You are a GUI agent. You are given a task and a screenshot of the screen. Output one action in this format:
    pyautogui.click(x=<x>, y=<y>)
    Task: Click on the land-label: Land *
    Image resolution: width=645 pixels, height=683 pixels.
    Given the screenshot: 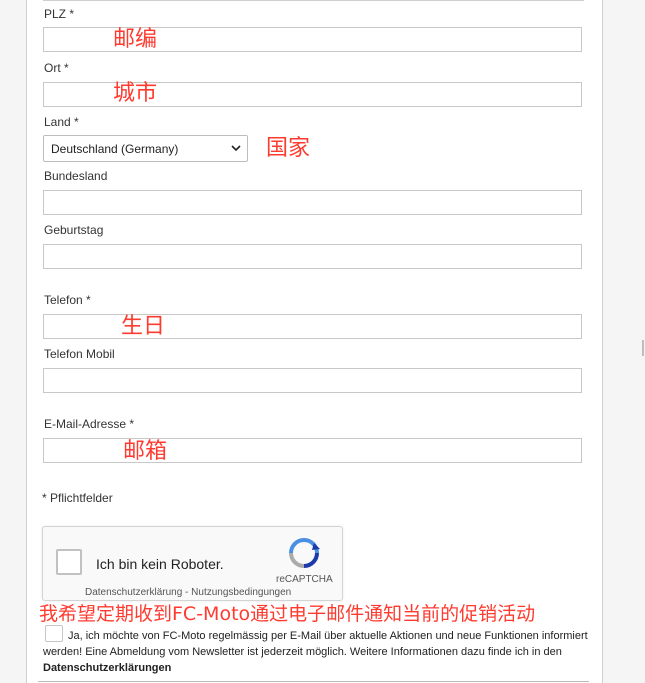 What is the action you would take?
    pyautogui.click(x=61, y=122)
    